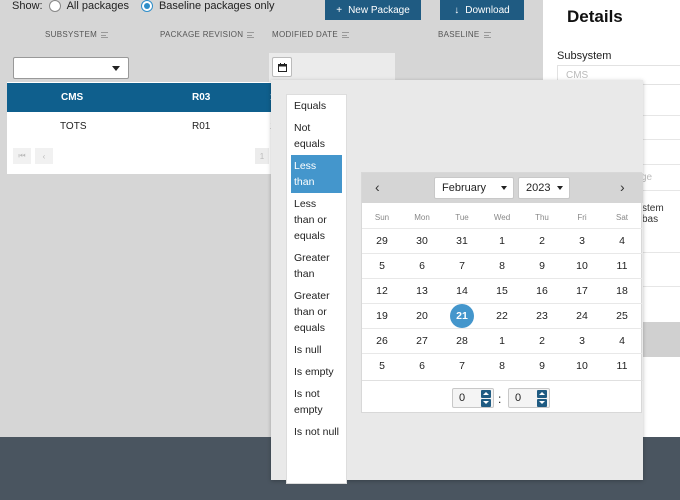 Image resolution: width=680 pixels, height=500 pixels. What do you see at coordinates (473, 398) in the screenshot?
I see `hour-spinner: 0` at bounding box center [473, 398].